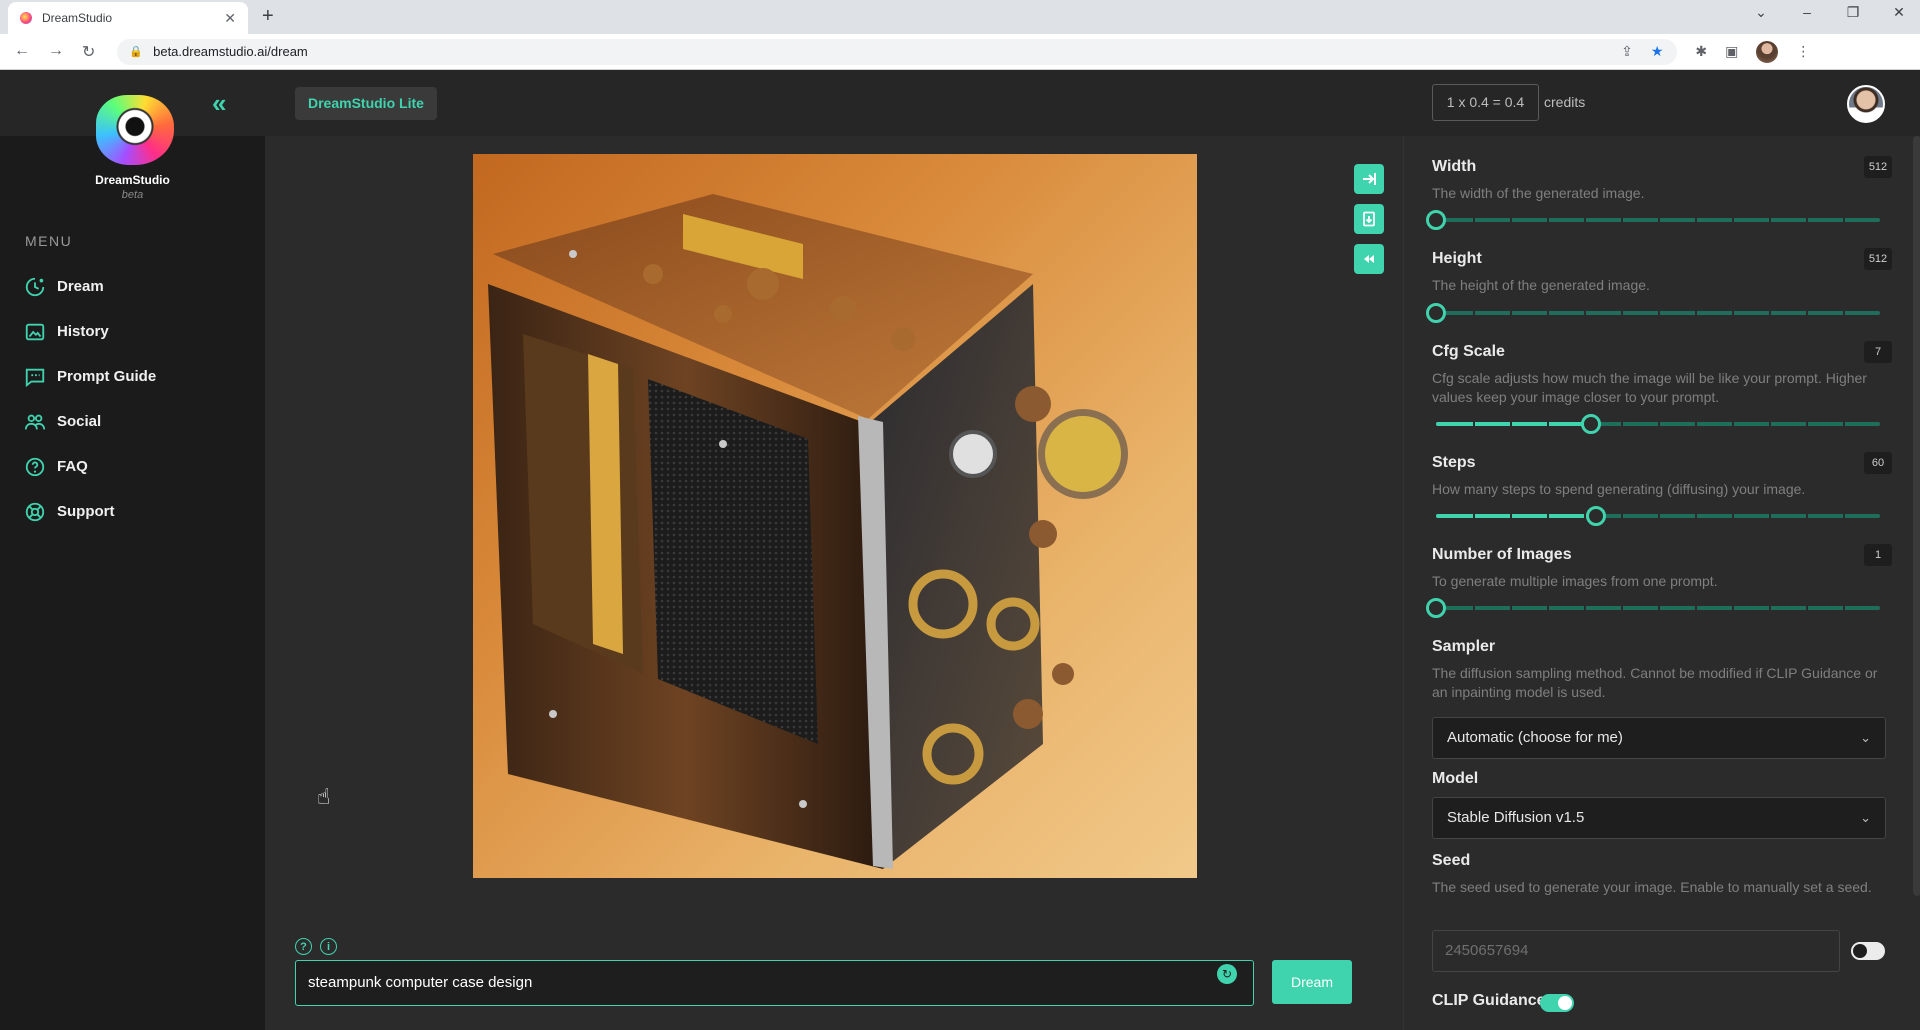 Image resolution: width=1920 pixels, height=1030 pixels. What do you see at coordinates (1659, 738) in the screenshot?
I see `sampler-select: Automatic (choose for me) ⌄` at bounding box center [1659, 738].